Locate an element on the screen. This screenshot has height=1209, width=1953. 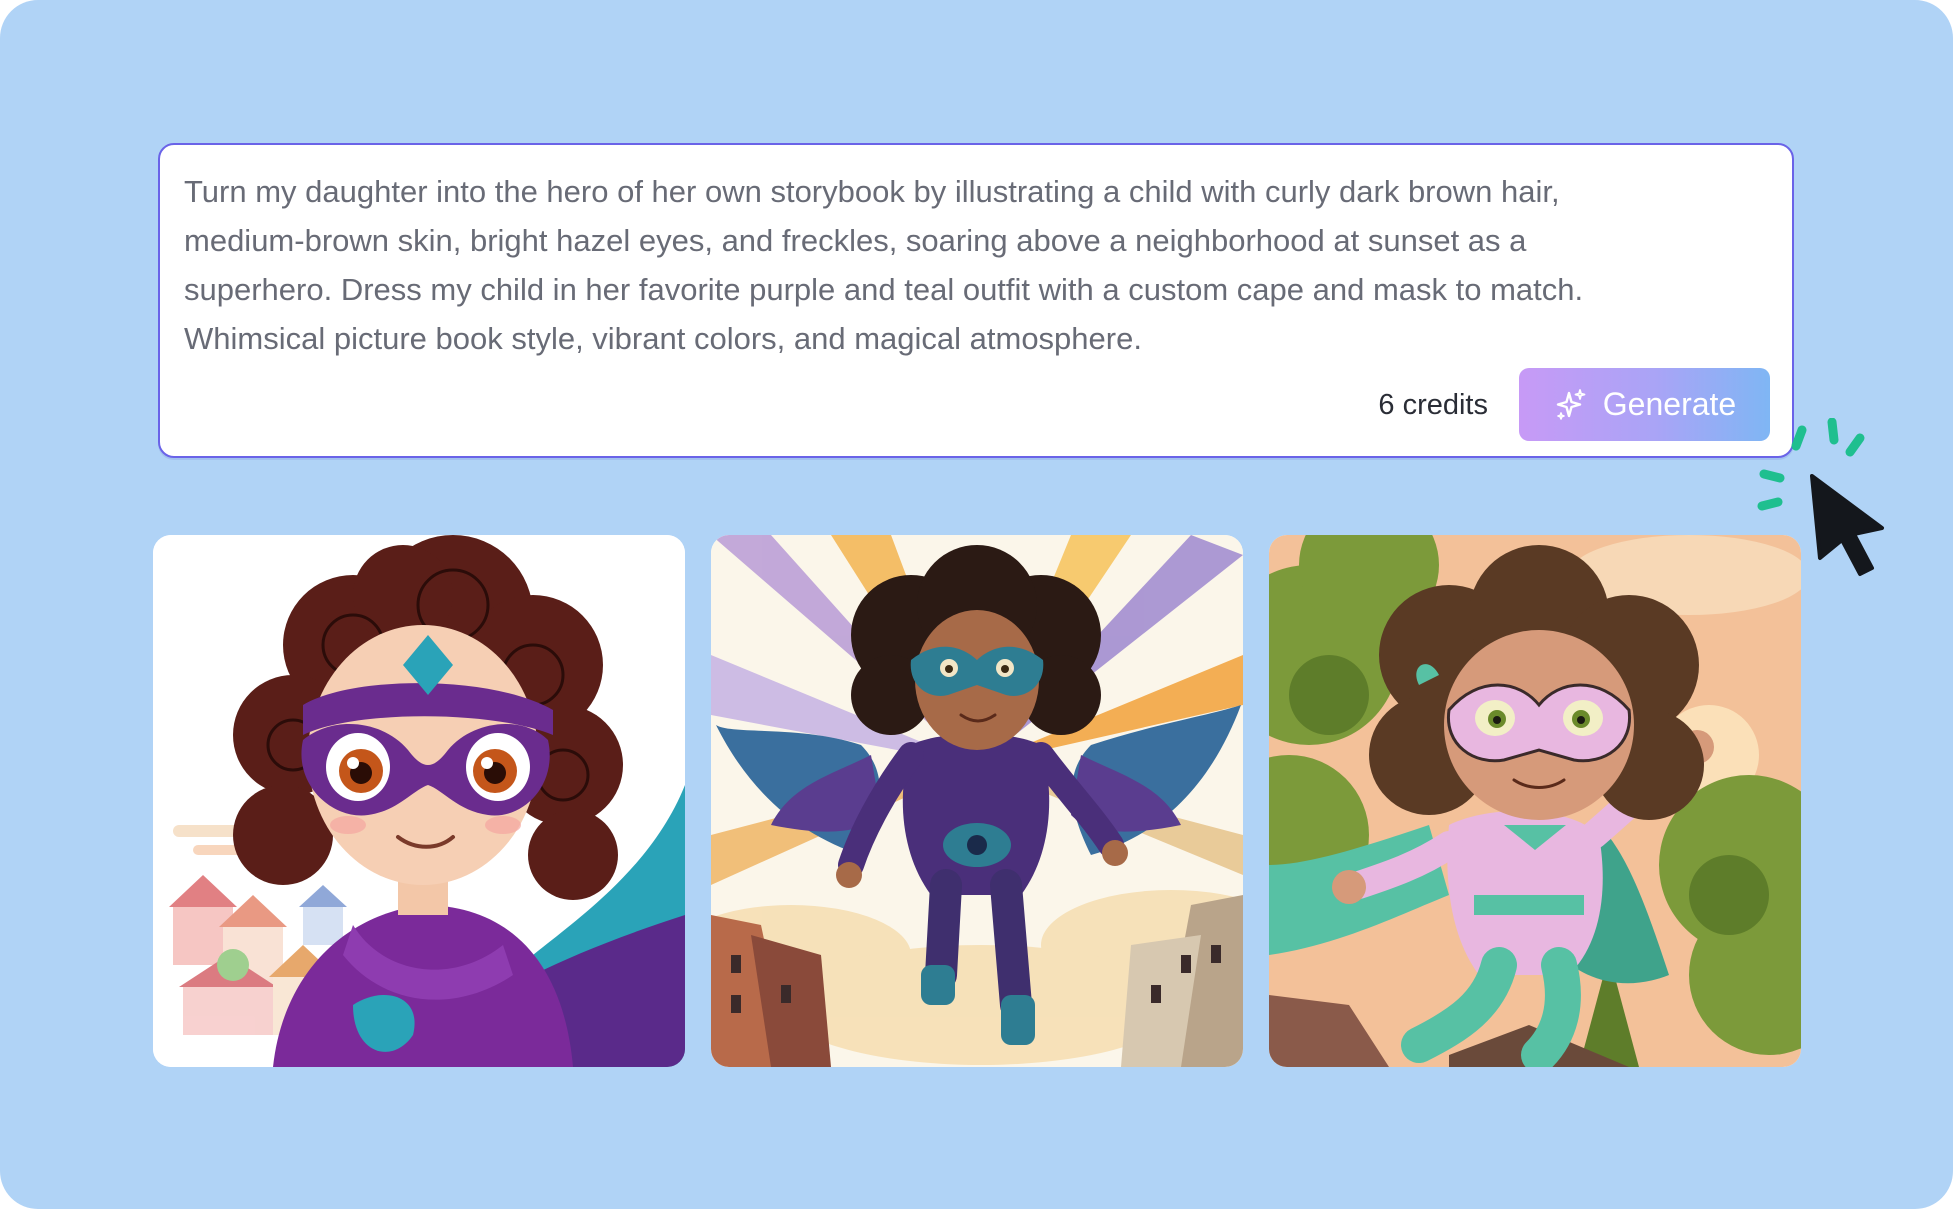
generate-button: Generate is located at coordinates (1644, 404).